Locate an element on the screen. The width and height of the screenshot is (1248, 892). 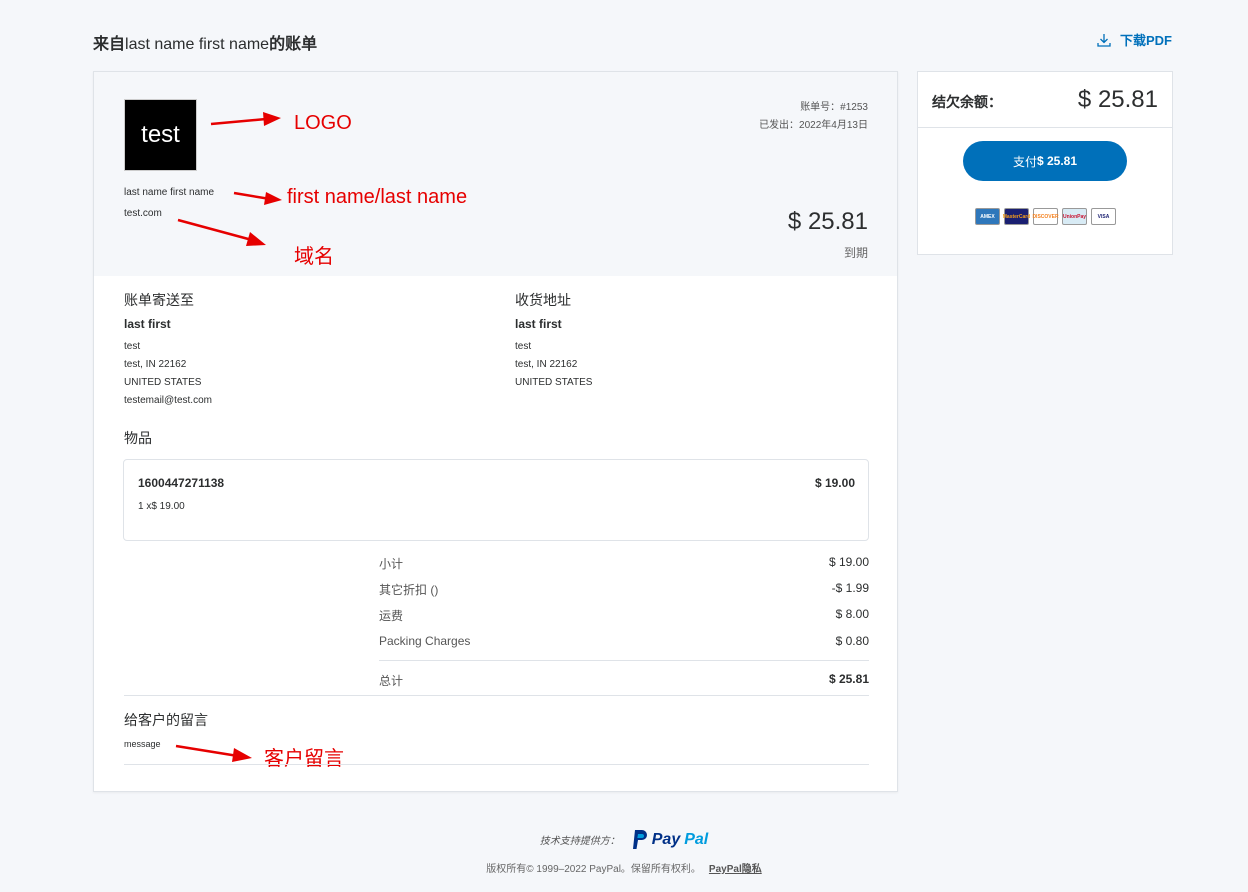
ship-to-line: test is located at coordinates (523, 346).